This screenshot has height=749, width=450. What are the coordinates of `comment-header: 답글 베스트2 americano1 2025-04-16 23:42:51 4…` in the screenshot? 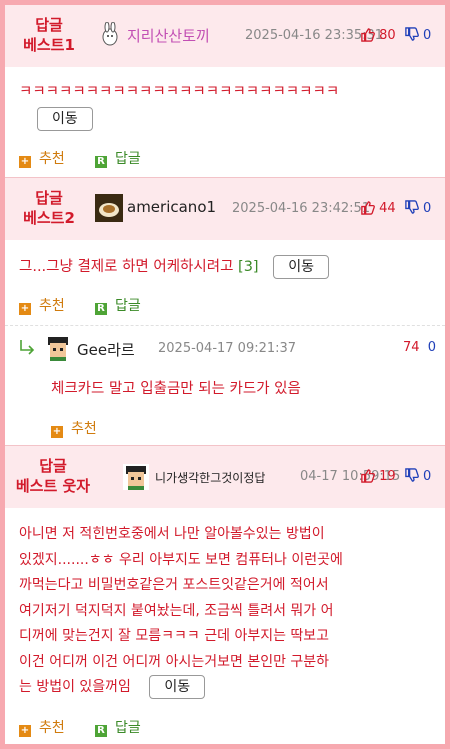 It's located at (225, 209).